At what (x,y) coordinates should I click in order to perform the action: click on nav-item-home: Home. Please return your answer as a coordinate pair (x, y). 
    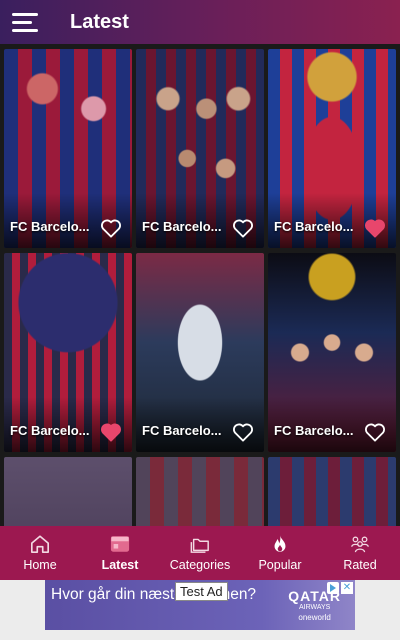
    Looking at the image, I should click on (40, 553).